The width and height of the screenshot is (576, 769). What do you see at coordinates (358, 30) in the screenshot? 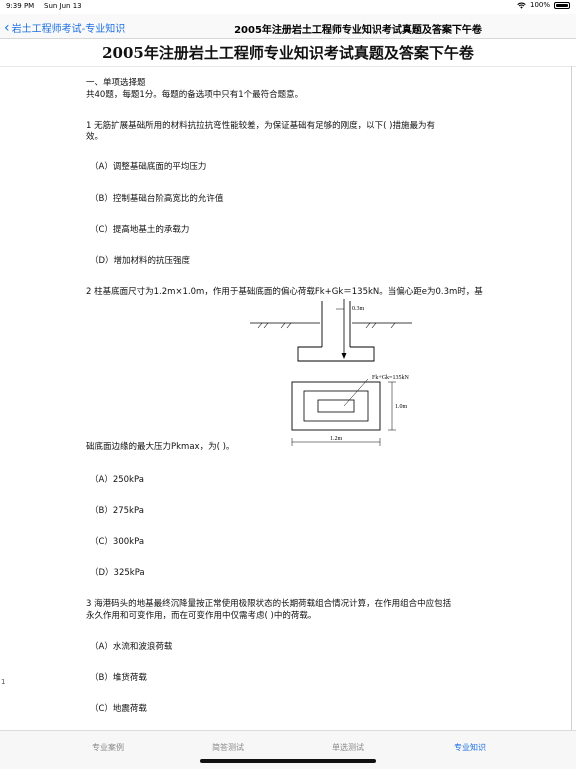
I see `page-title: 2005年注册岩土工程师专业知识考试真题及答案下午卷` at bounding box center [358, 30].